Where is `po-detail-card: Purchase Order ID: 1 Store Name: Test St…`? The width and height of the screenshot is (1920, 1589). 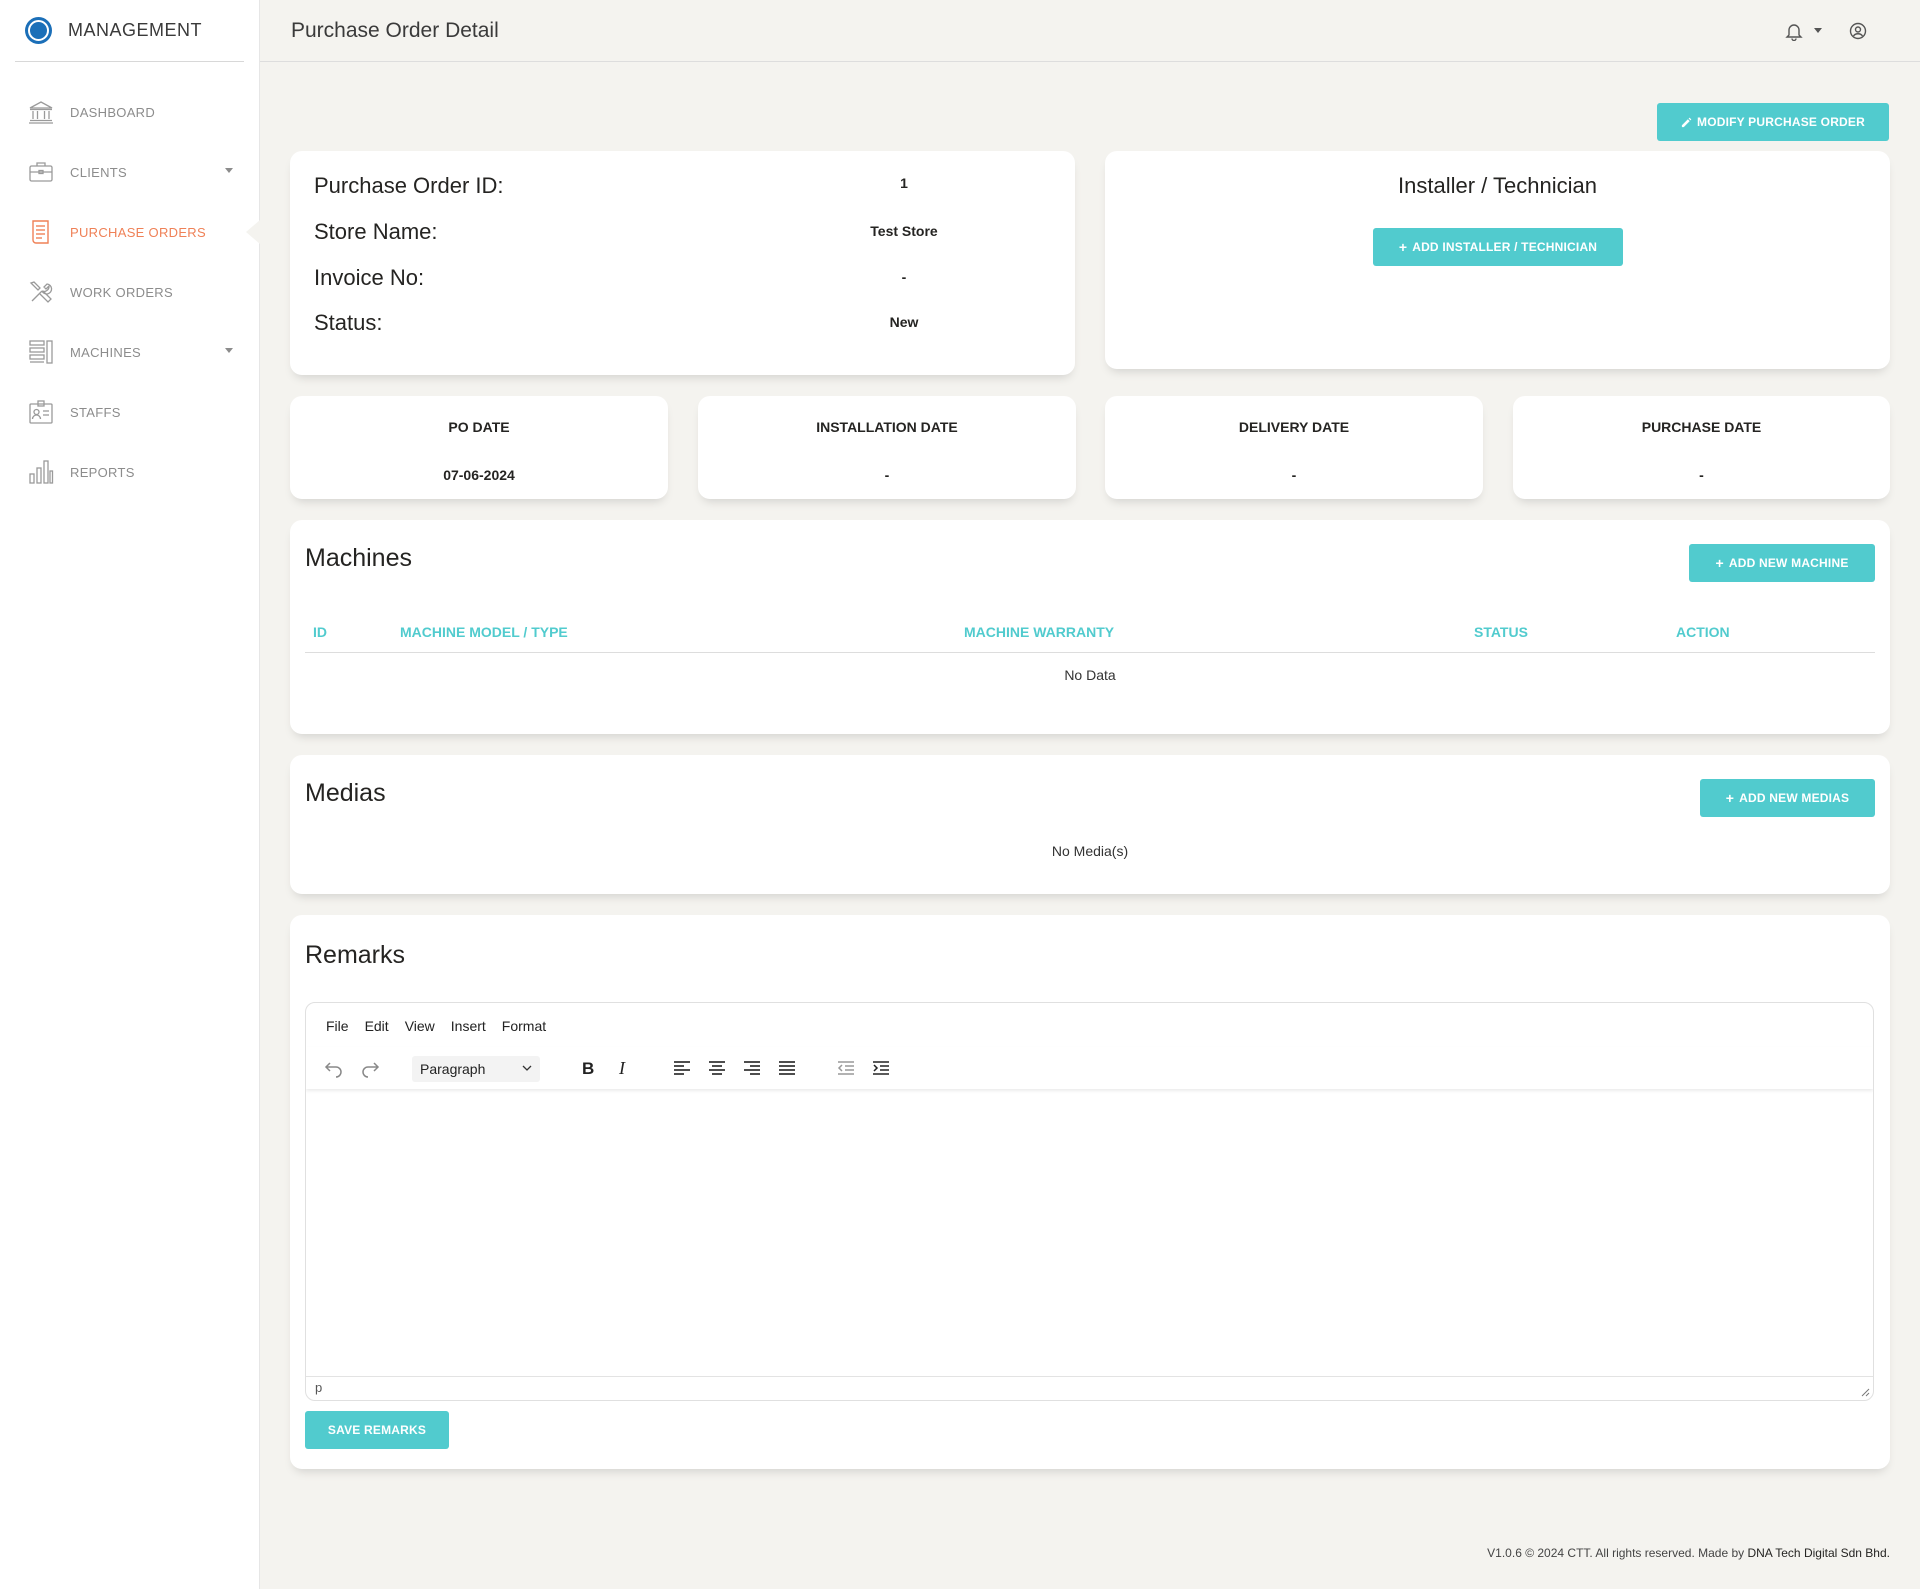 po-detail-card: Purchase Order ID: 1 Store Name: Test St… is located at coordinates (682, 263).